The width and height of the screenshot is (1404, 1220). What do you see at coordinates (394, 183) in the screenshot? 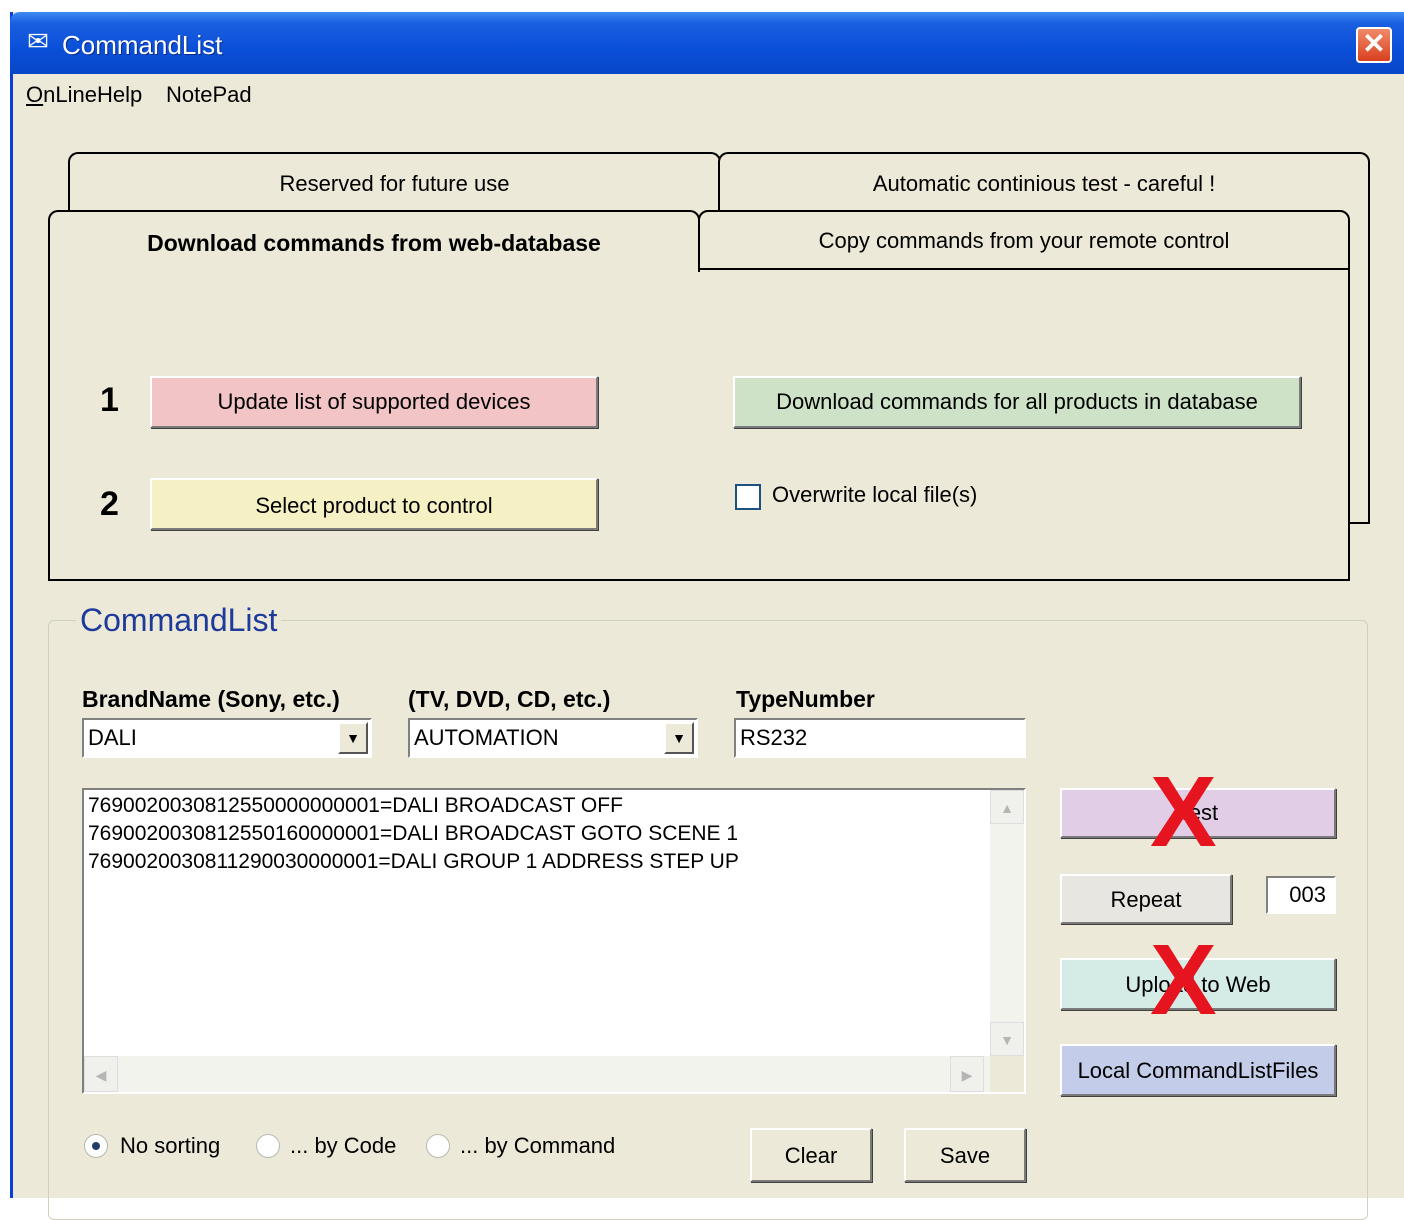
I see `tab-reserved: Reserved for future use` at bounding box center [394, 183].